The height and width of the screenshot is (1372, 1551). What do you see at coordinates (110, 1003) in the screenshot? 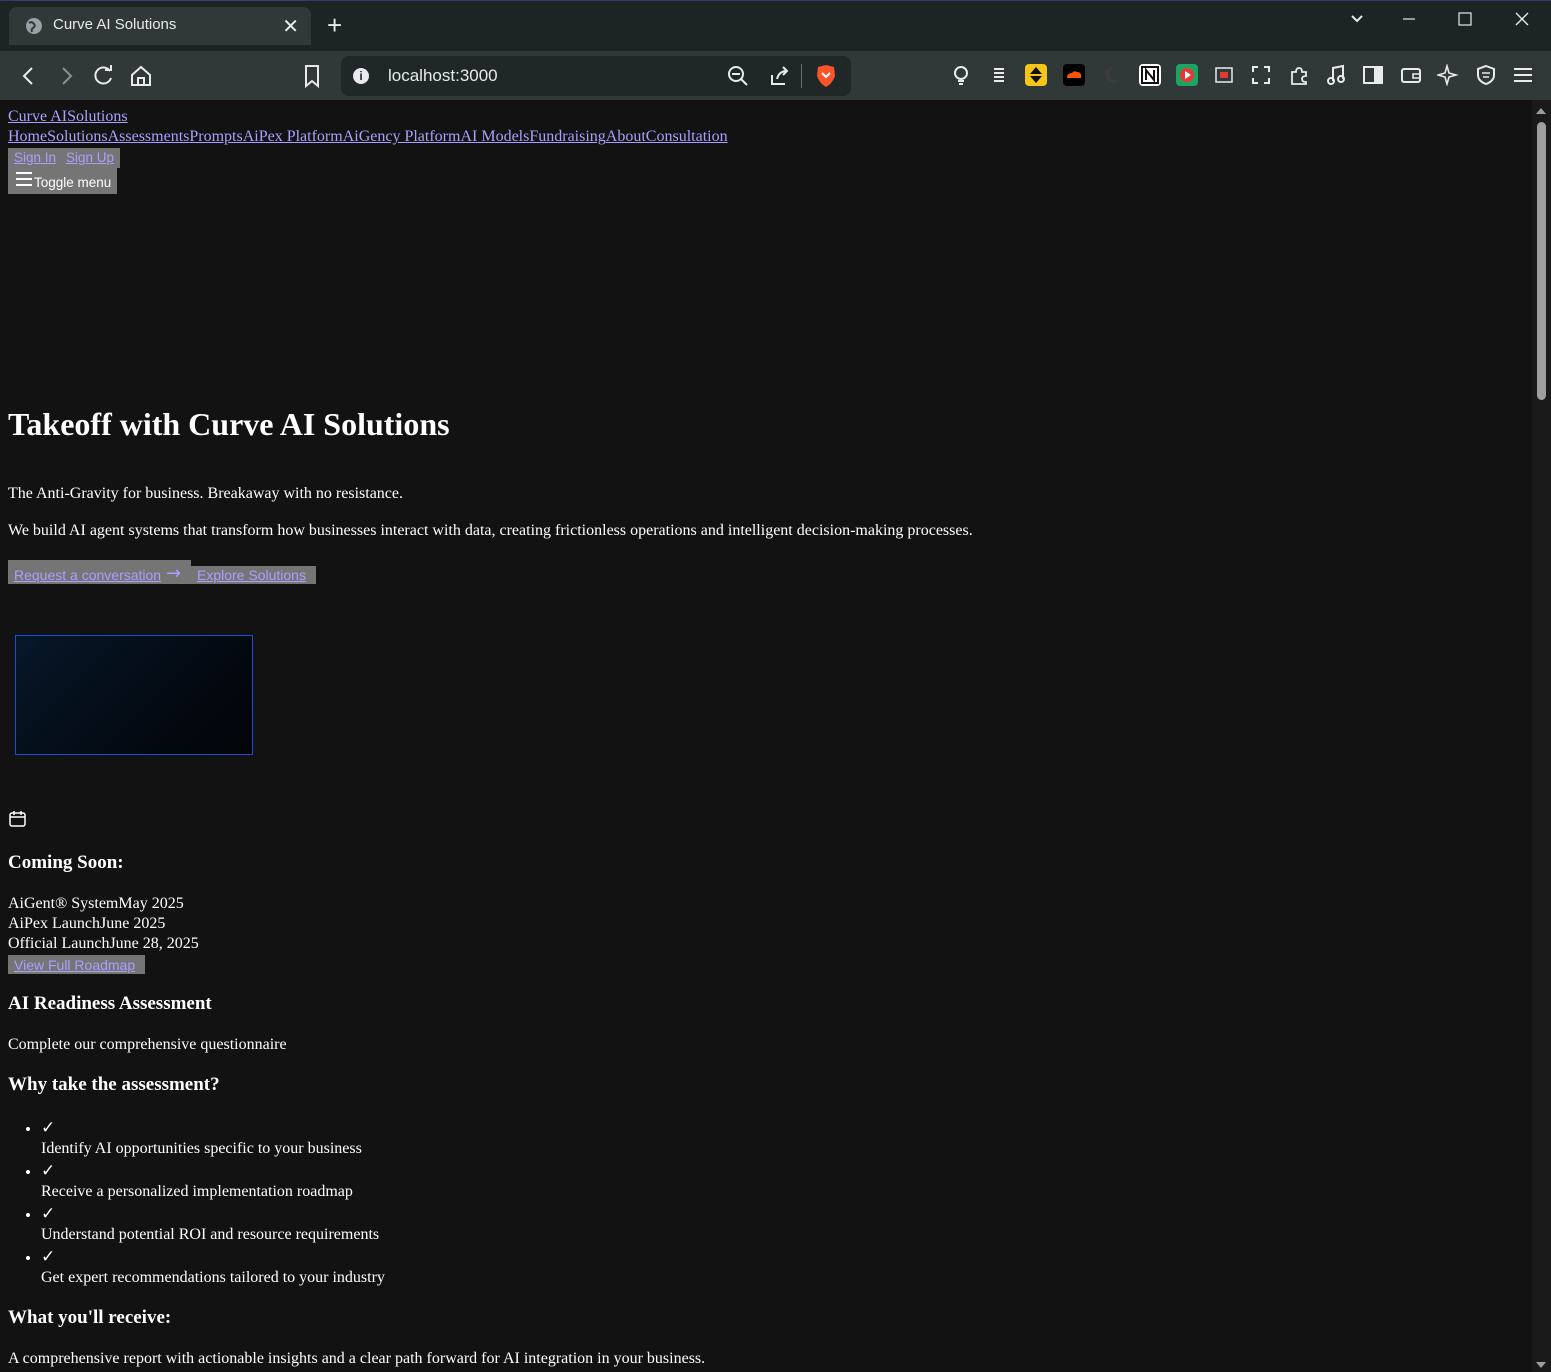
I see `assessment-heading: AI Readiness Assessment` at bounding box center [110, 1003].